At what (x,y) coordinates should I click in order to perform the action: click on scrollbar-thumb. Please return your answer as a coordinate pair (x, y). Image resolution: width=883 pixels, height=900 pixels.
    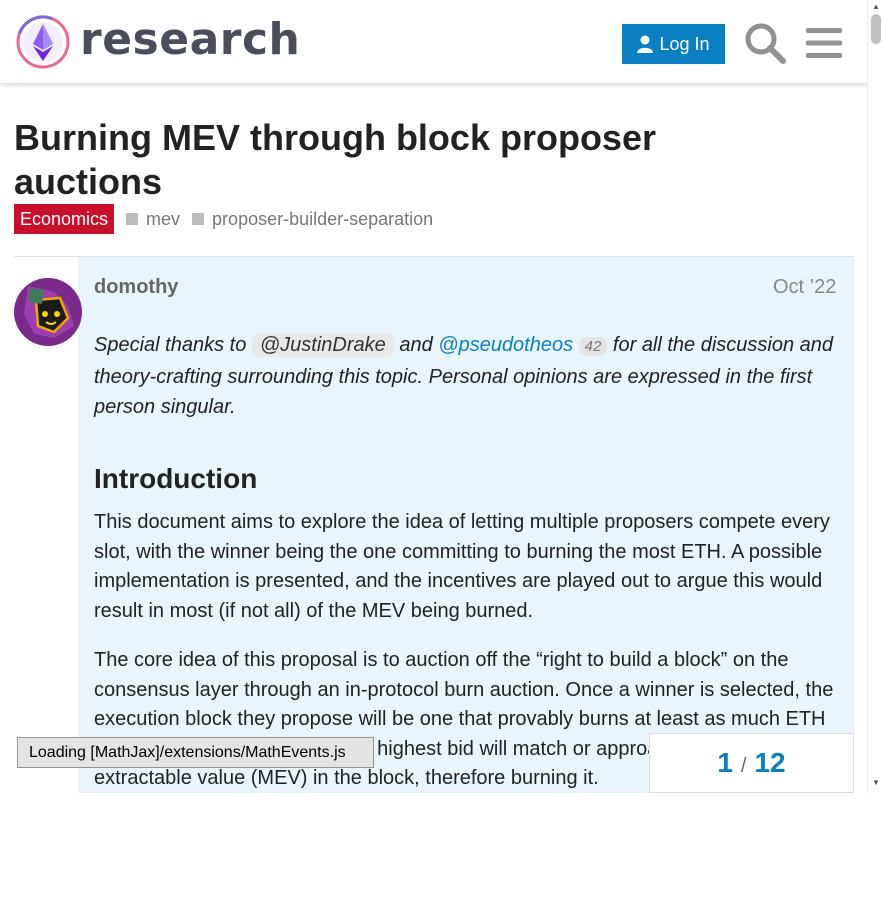
    Looking at the image, I should click on (876, 29).